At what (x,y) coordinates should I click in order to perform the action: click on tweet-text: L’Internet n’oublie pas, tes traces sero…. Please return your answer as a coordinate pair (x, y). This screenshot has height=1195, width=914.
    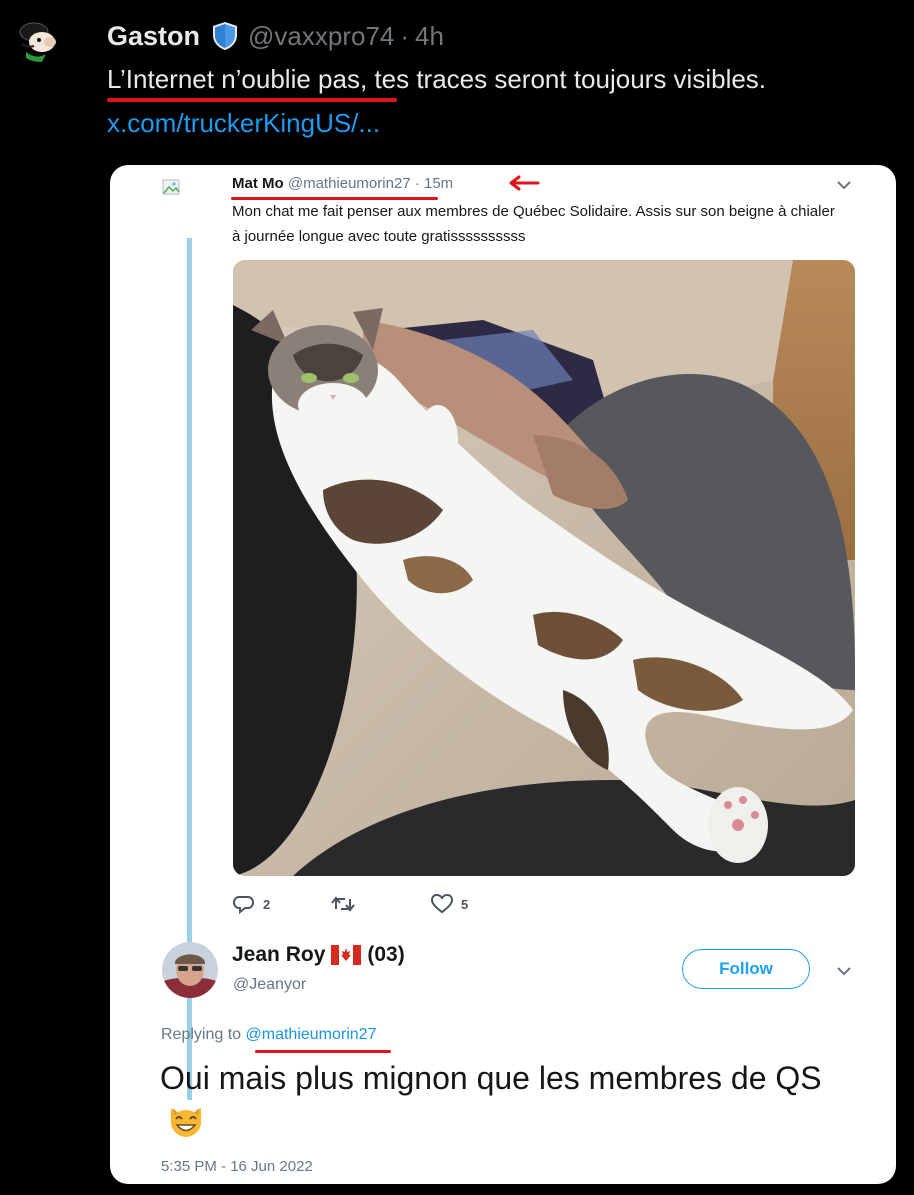
    Looking at the image, I should click on (437, 79).